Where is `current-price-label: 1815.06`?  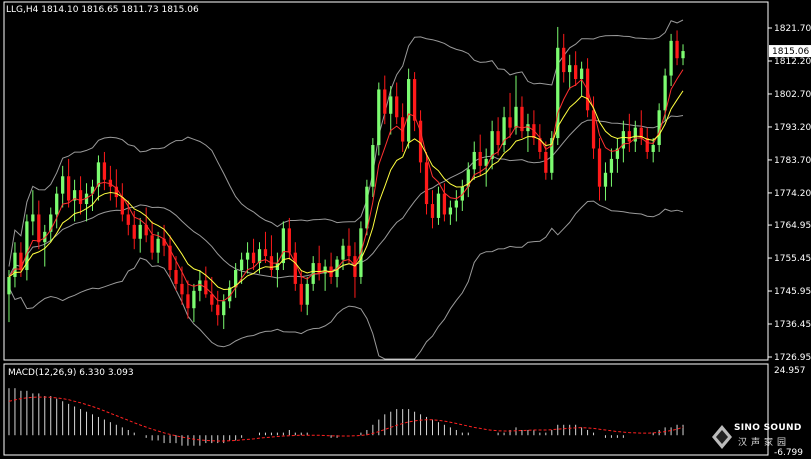
current-price-label: 1815.06 is located at coordinates (790, 52).